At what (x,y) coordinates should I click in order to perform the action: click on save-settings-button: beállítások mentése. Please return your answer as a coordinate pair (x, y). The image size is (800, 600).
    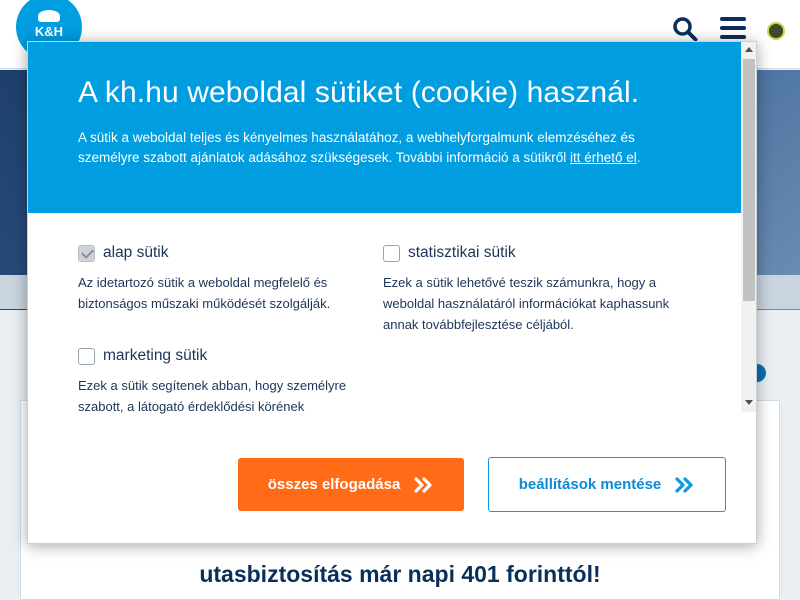
    Looking at the image, I should click on (607, 484).